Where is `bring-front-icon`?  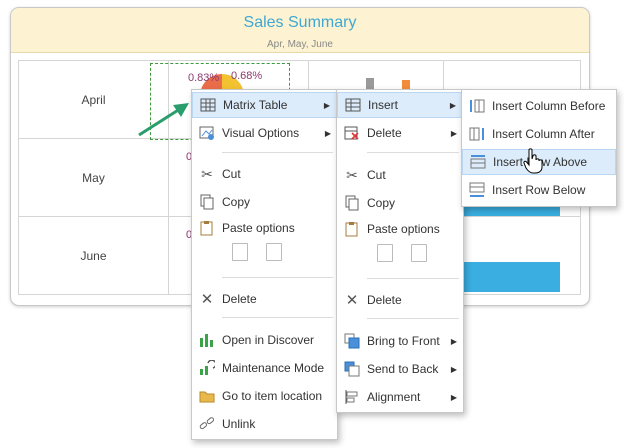 bring-front-icon is located at coordinates (352, 341).